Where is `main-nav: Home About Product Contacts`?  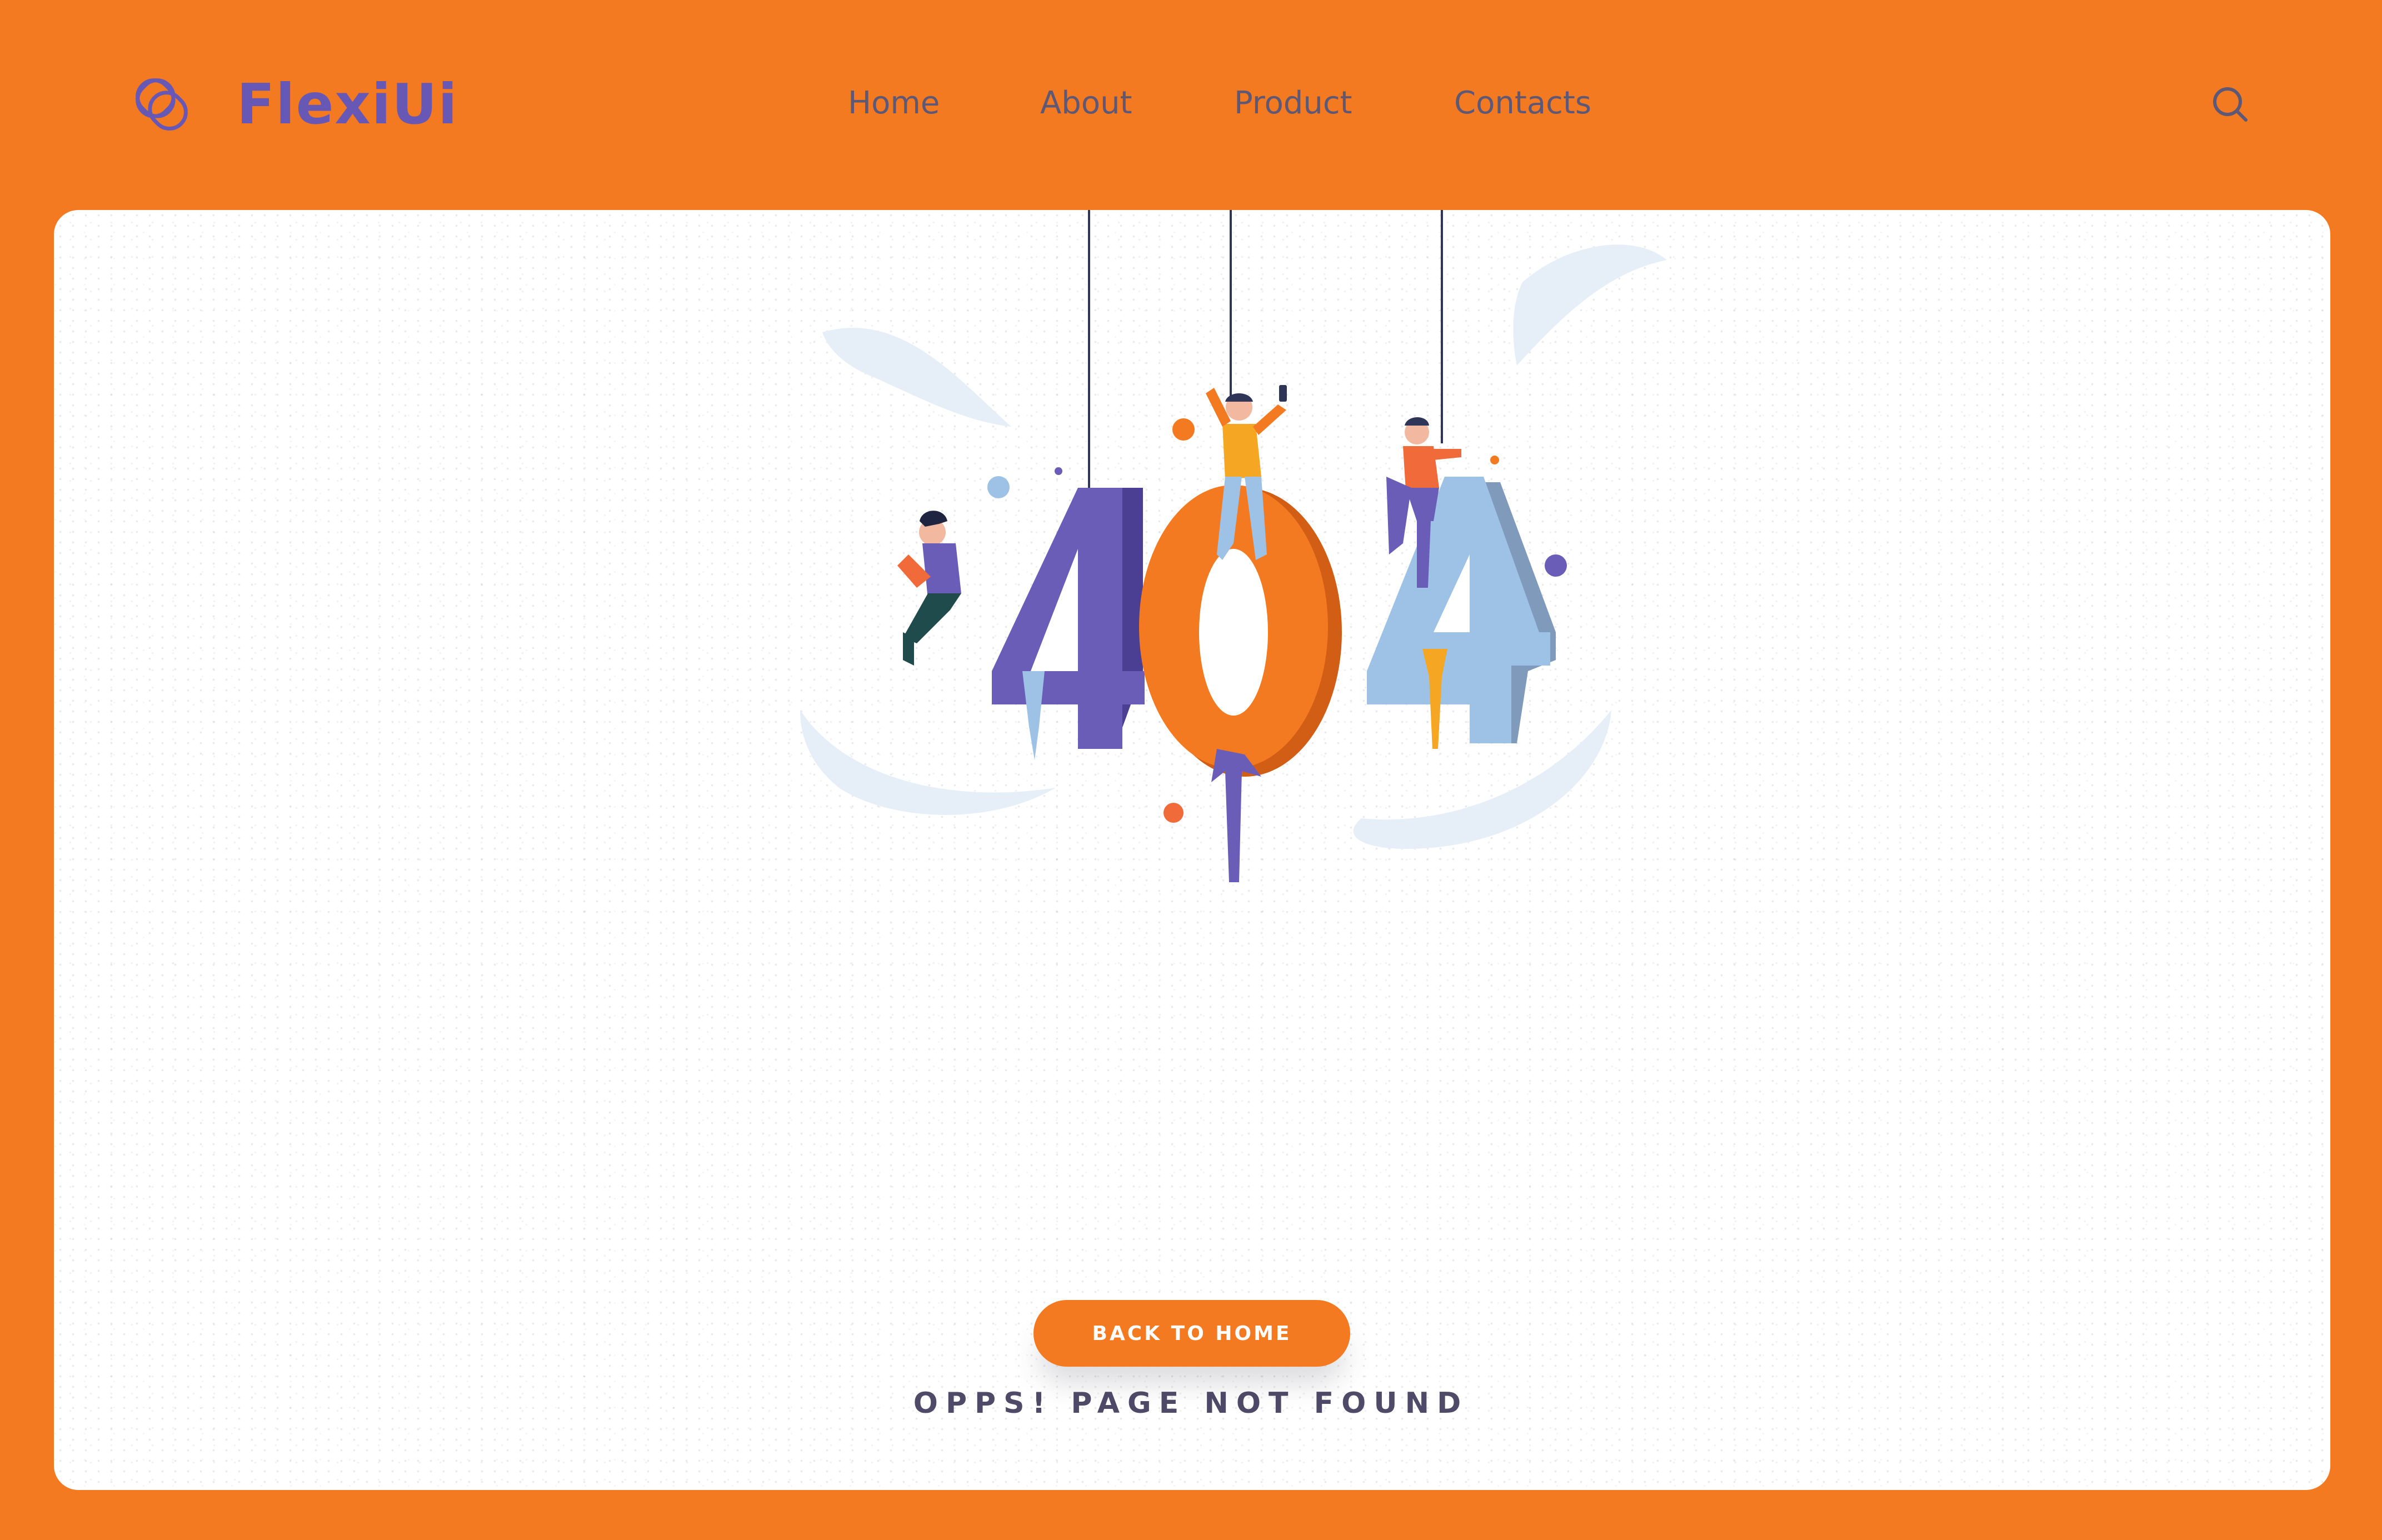 main-nav: Home About Product Contacts is located at coordinates (1191, 103).